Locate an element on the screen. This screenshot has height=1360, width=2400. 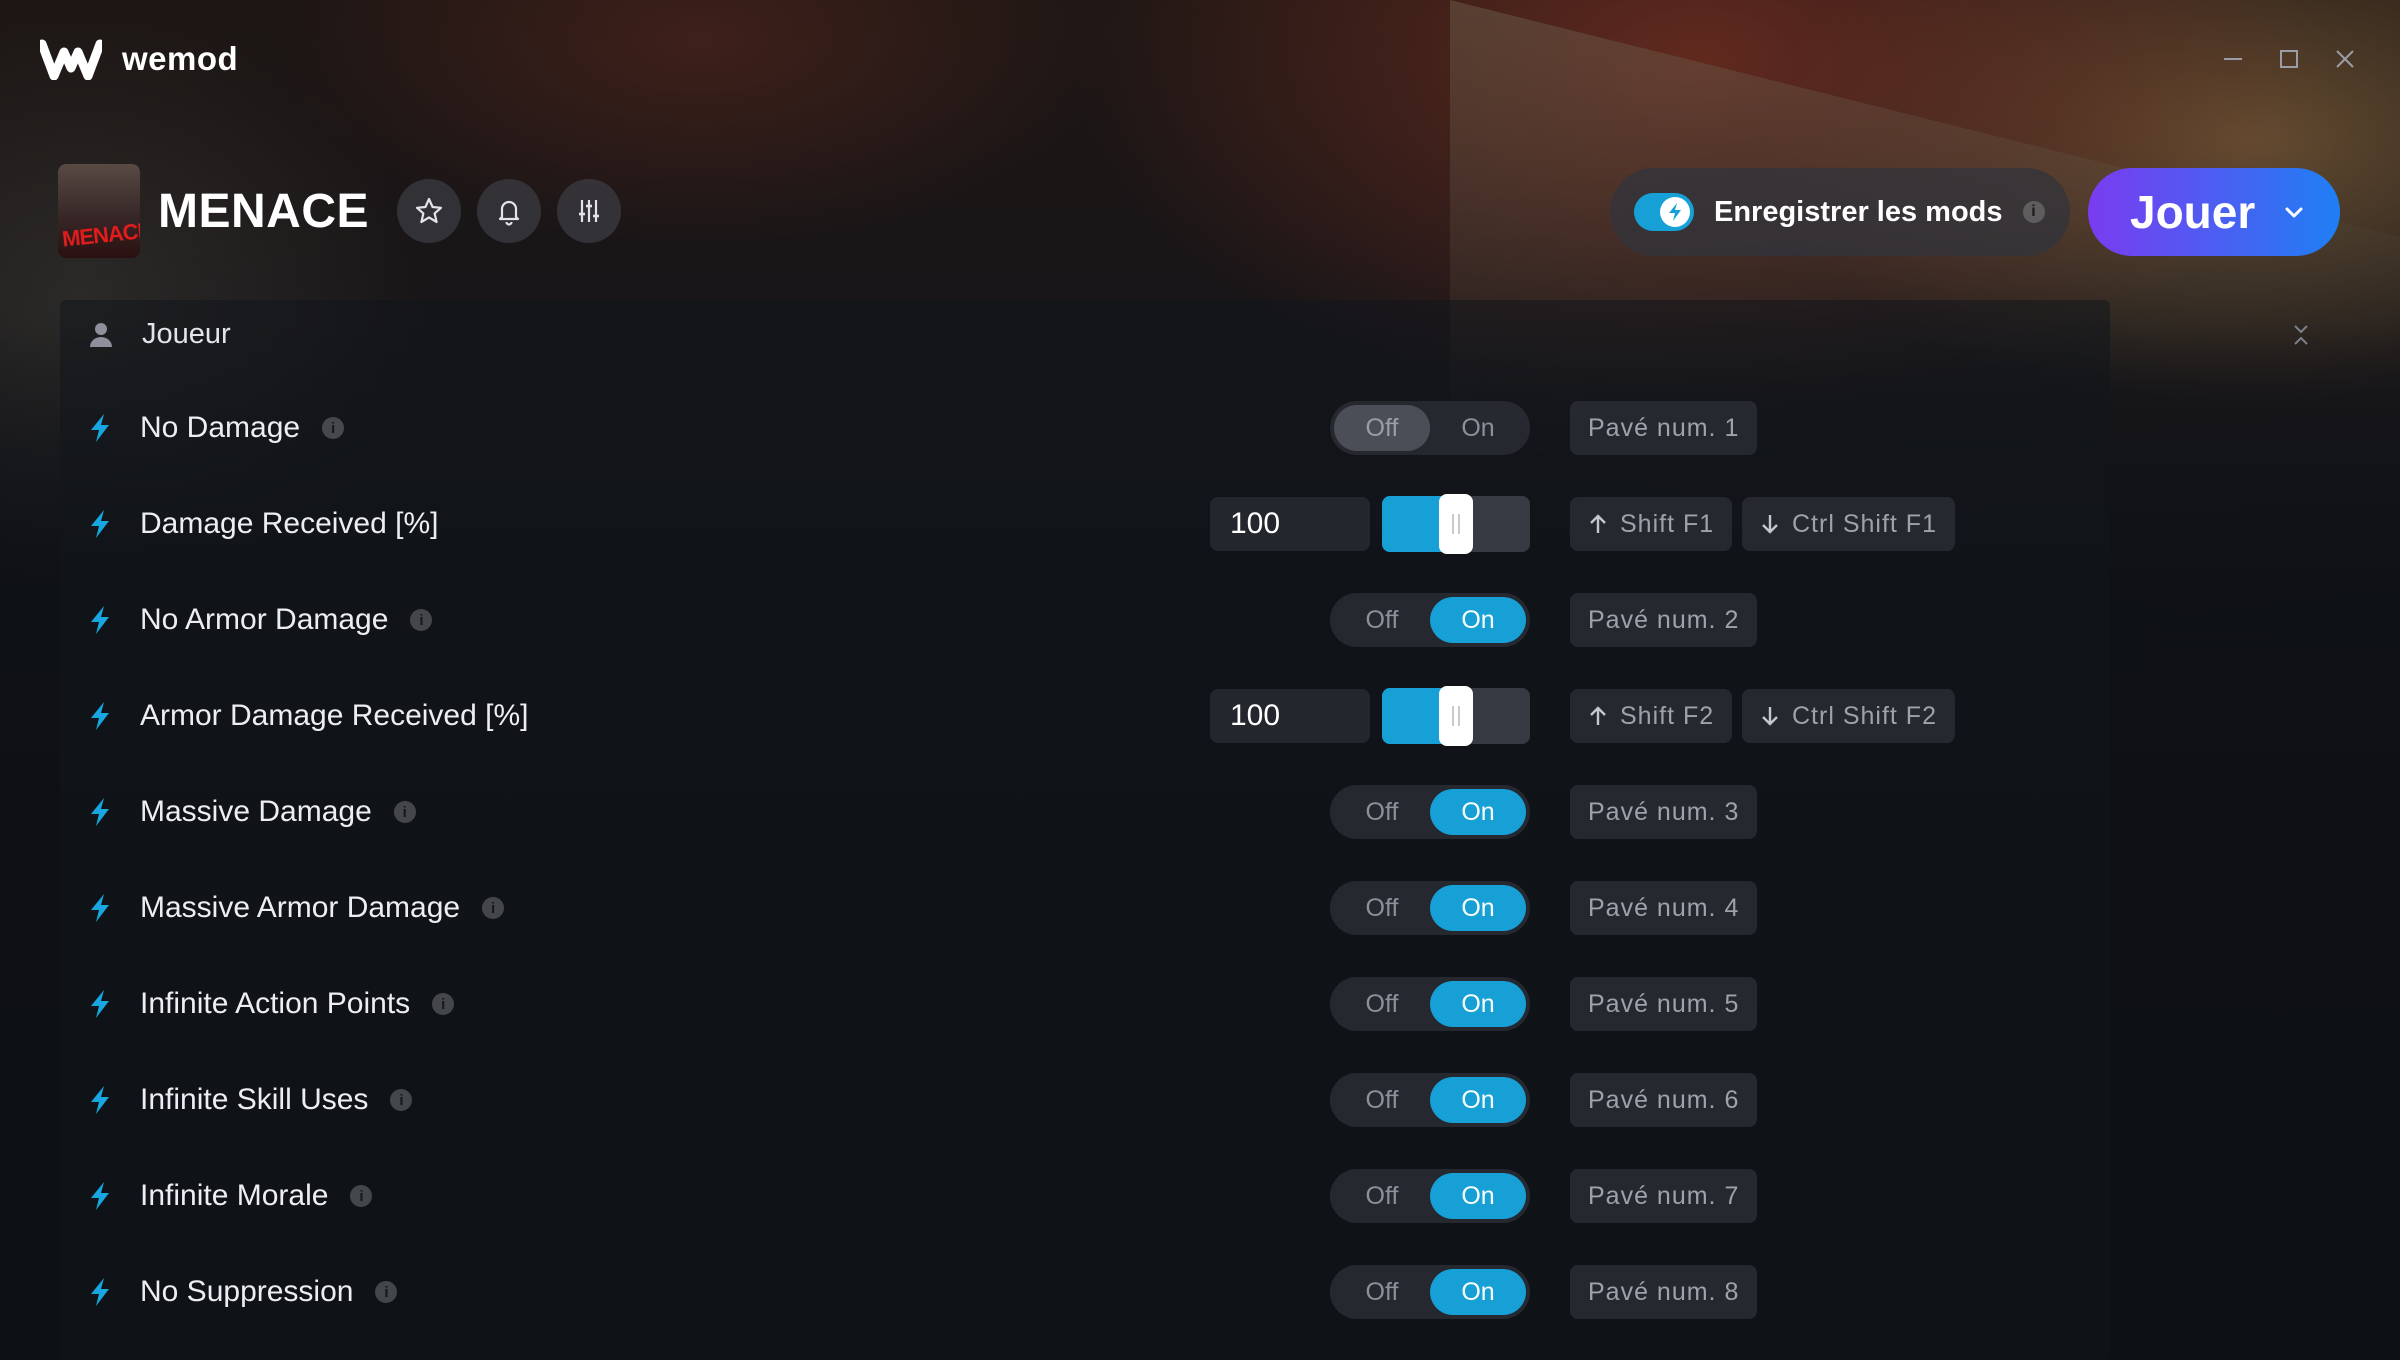
mod-settings-button is located at coordinates (589, 211).